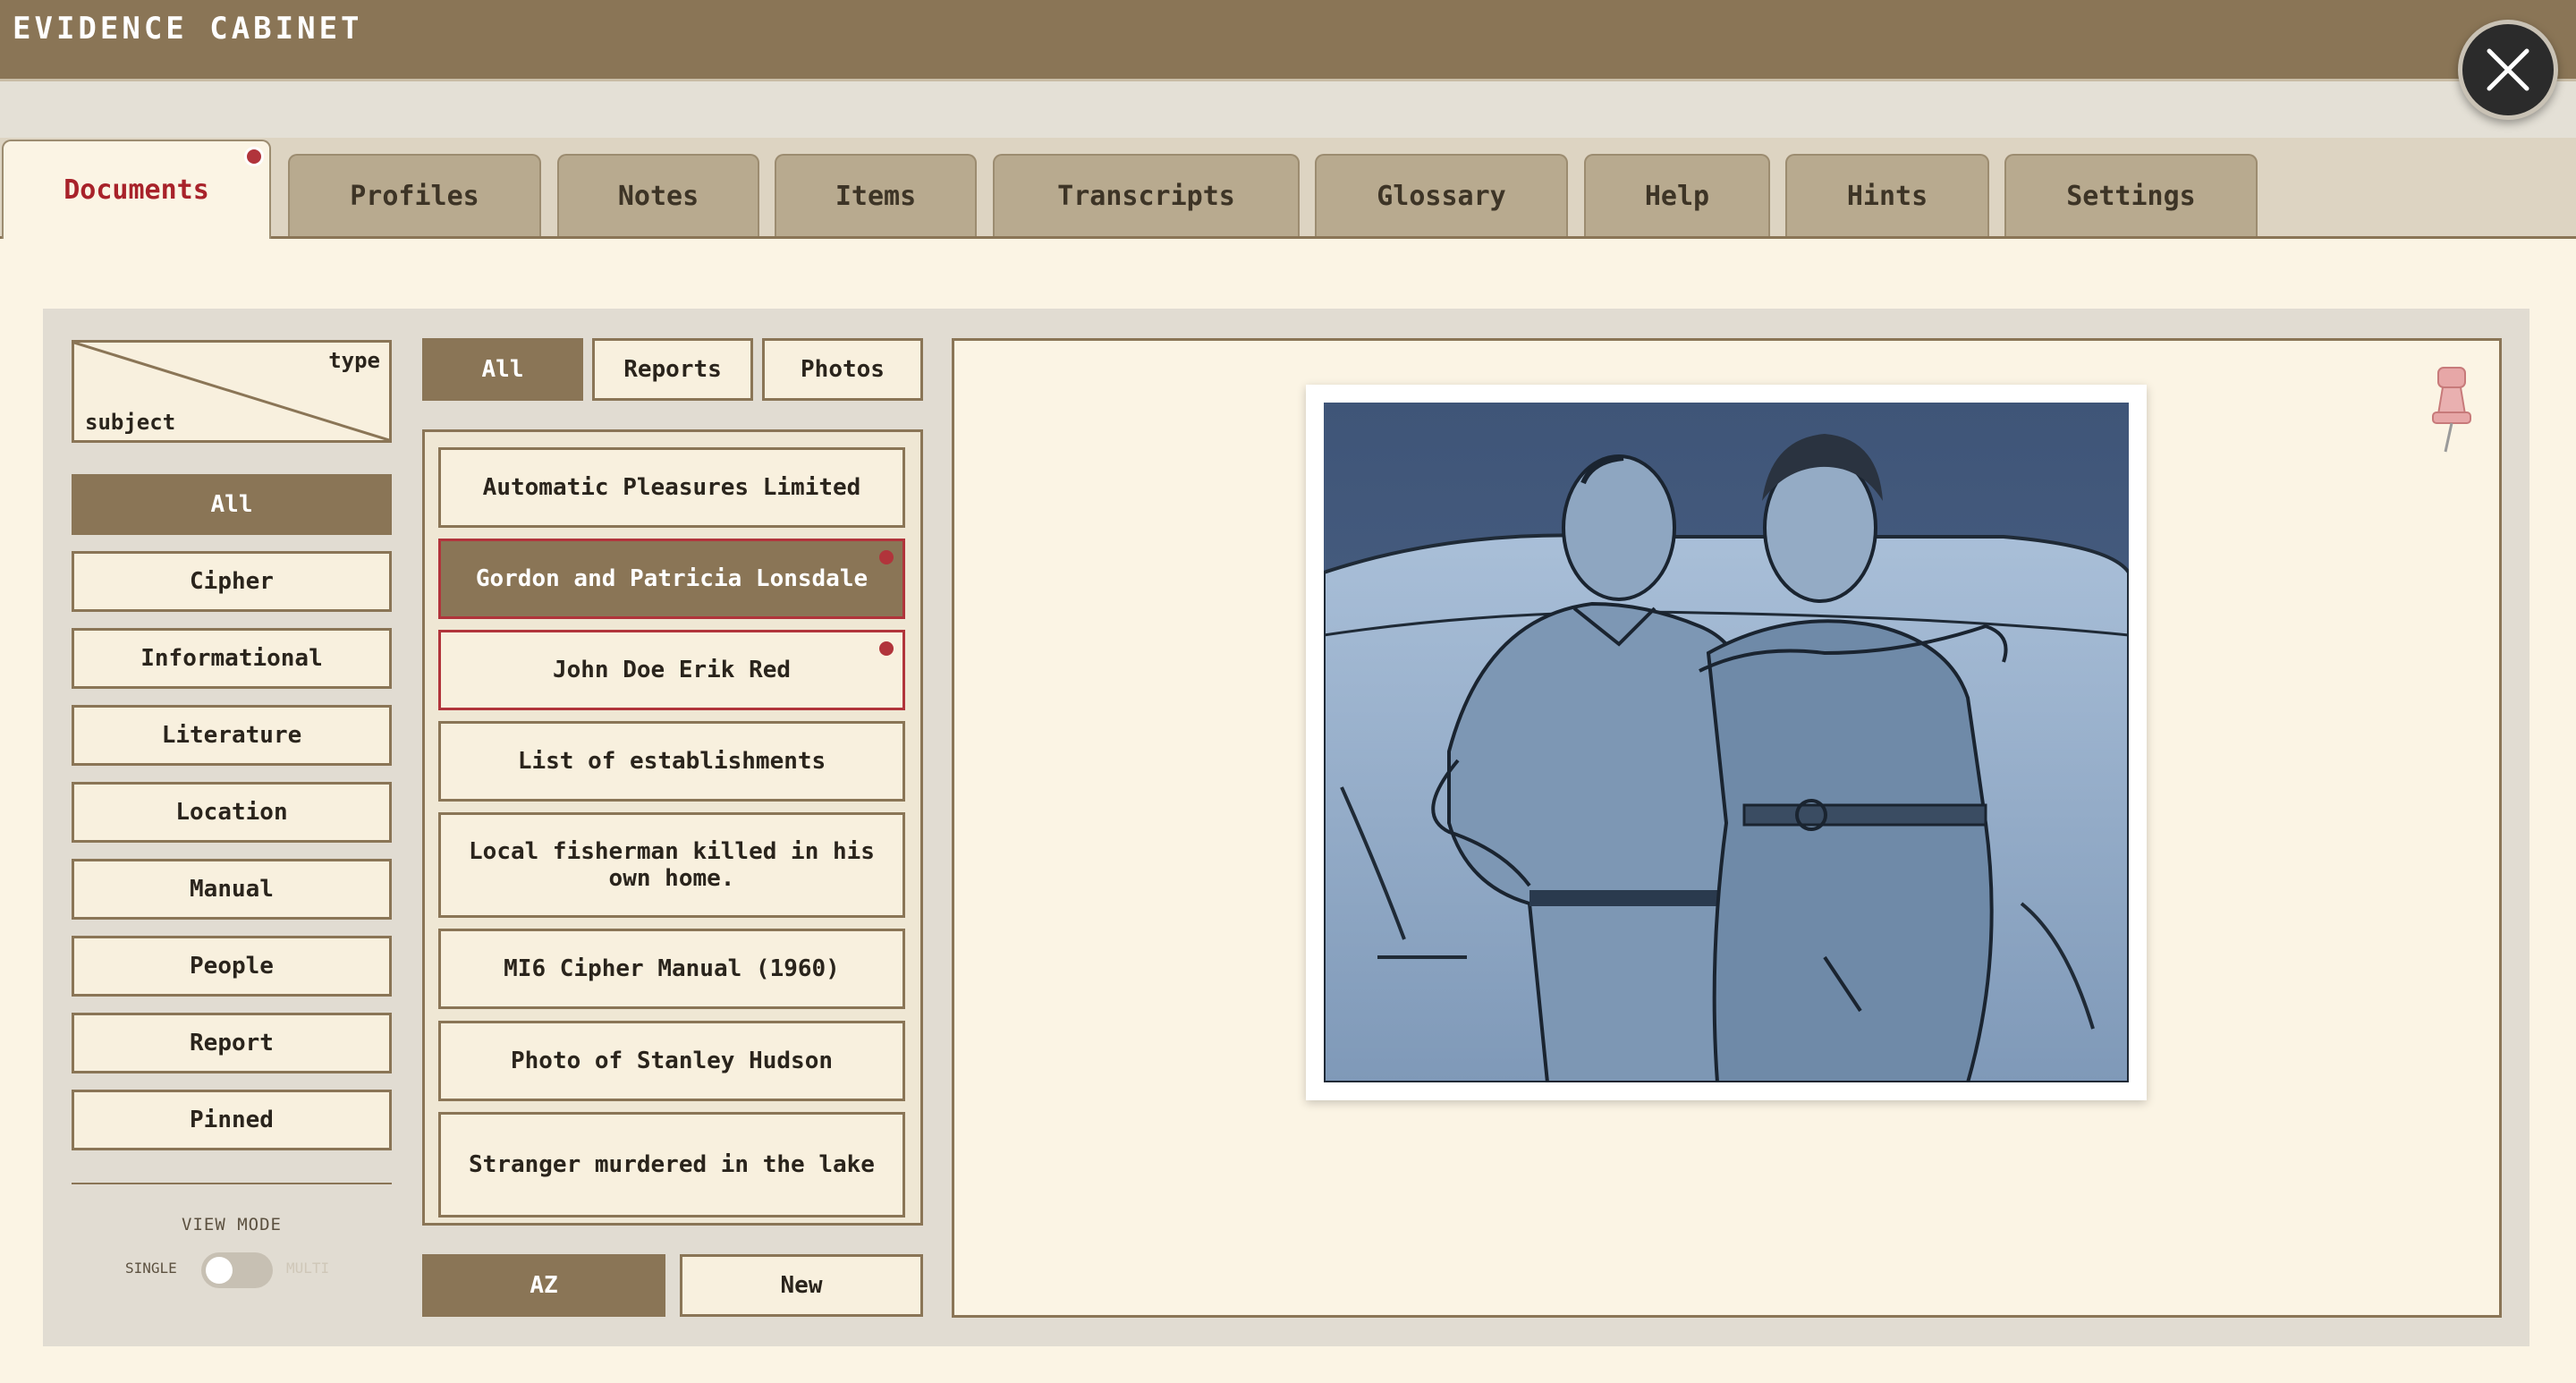  Describe the element at coordinates (502, 369) in the screenshot. I see `type-filter-all: All` at that location.